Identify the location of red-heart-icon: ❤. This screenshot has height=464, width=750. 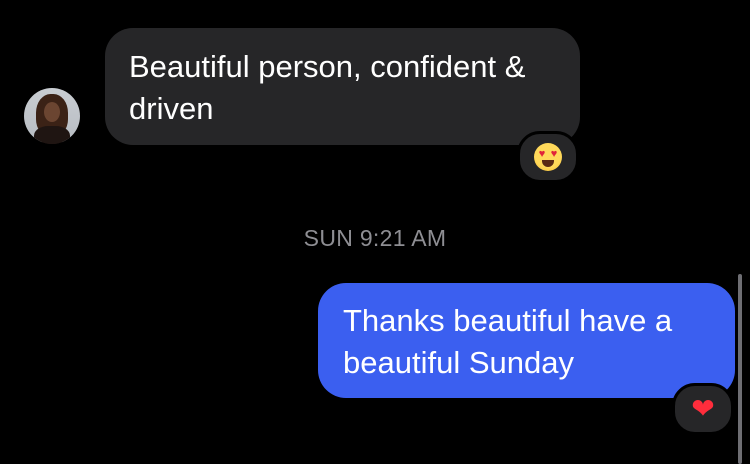
(703, 408).